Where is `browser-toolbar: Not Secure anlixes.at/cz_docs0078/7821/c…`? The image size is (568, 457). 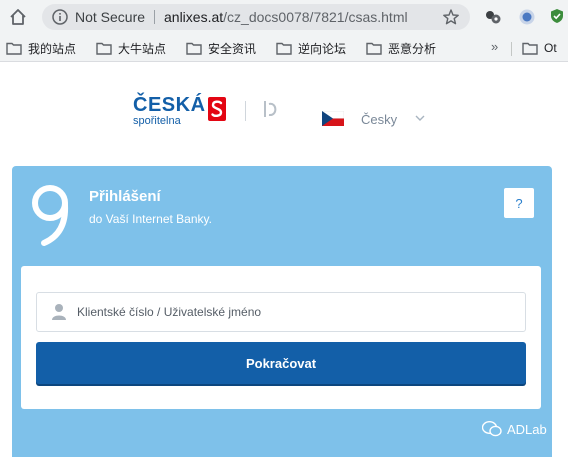
browser-toolbar: Not Secure anlixes.at/cz_docs0078/7821/c… is located at coordinates (284, 17).